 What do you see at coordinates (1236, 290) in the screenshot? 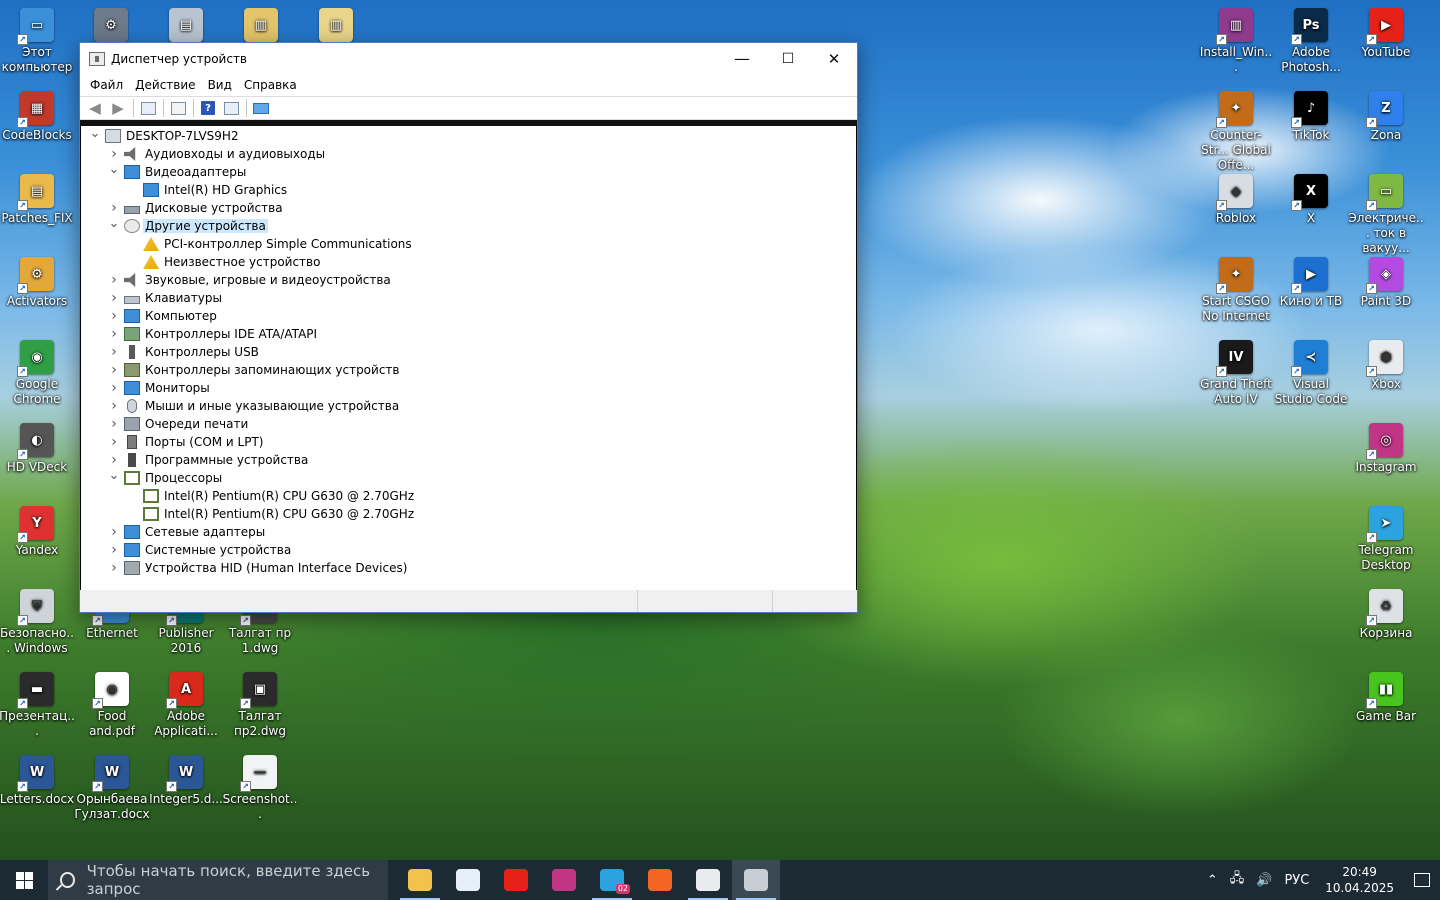
I see `desktop-icon: ✦ ↗ Start CSGO No Internet` at bounding box center [1236, 290].